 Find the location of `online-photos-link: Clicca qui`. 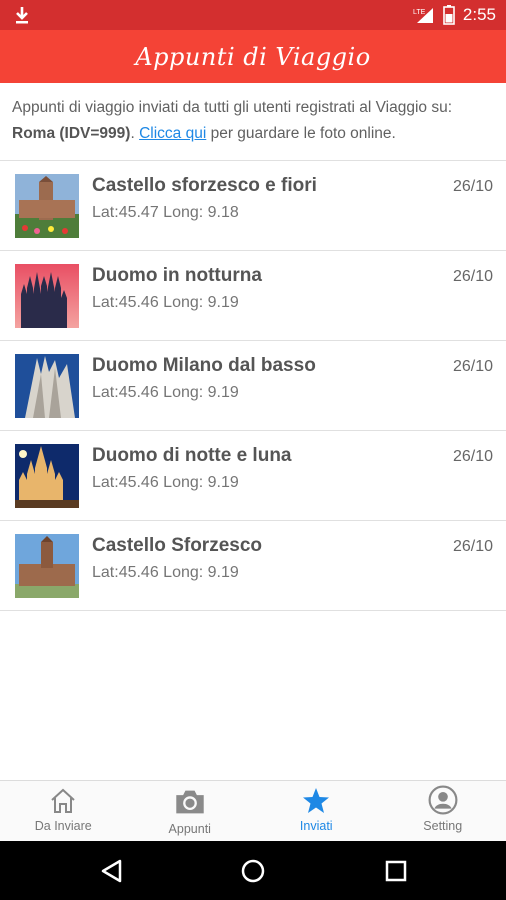

online-photos-link: Clicca qui is located at coordinates (172, 133).